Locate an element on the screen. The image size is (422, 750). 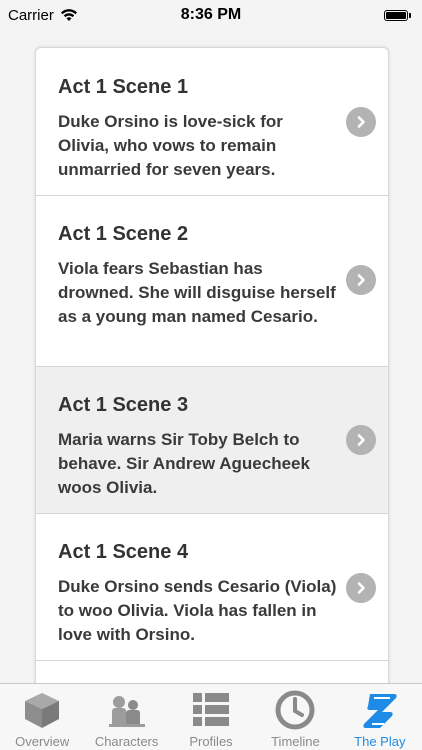
battery-icon is located at coordinates (399, 15).